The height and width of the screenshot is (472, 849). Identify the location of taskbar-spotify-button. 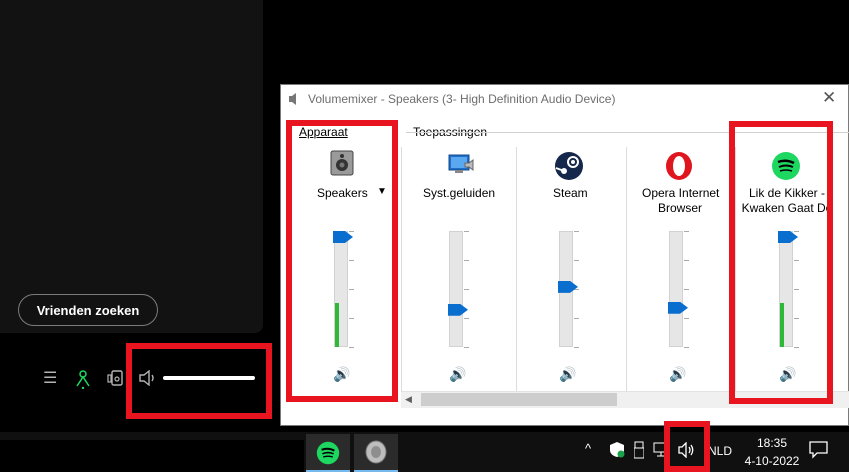
(328, 453).